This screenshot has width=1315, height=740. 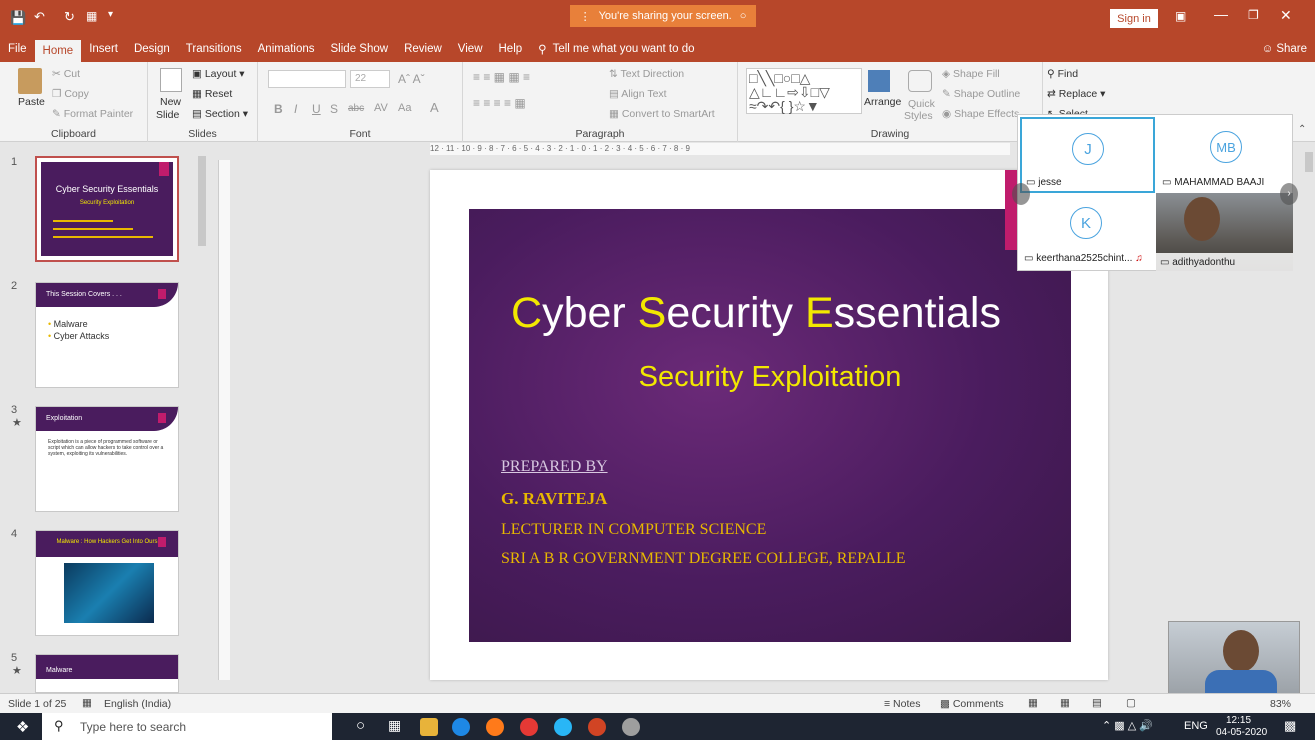 I want to click on slide-scroll-thumb, so click(x=1309, y=162).